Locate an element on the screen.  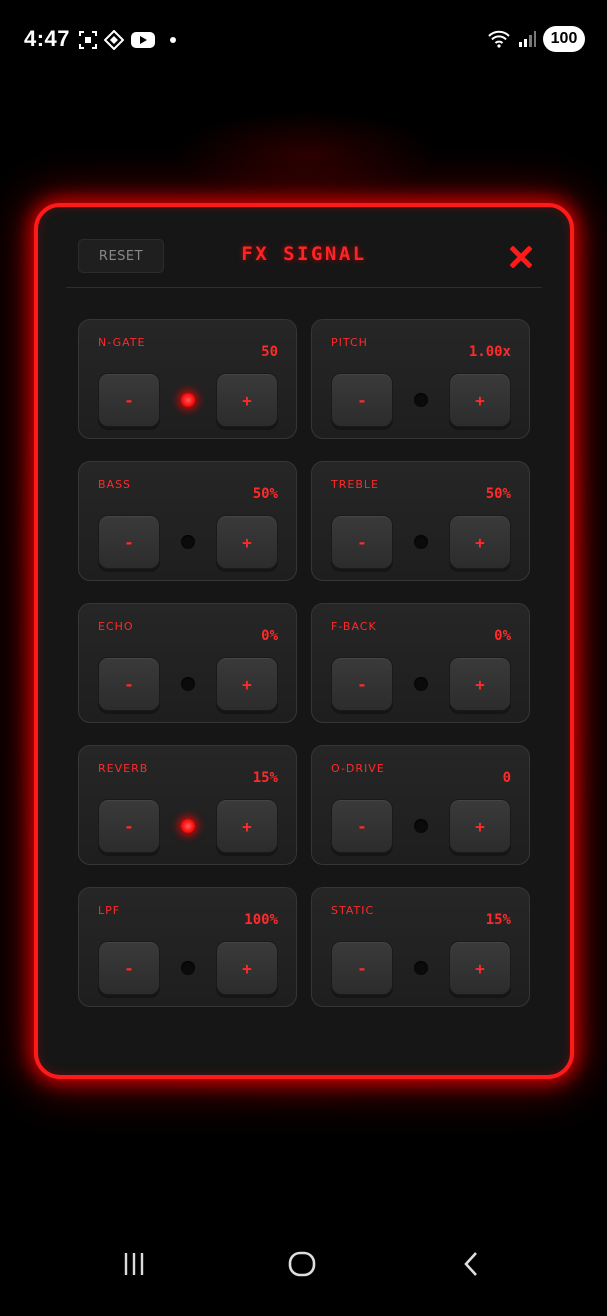
control-label: REVERB is located at coordinates (123, 768).